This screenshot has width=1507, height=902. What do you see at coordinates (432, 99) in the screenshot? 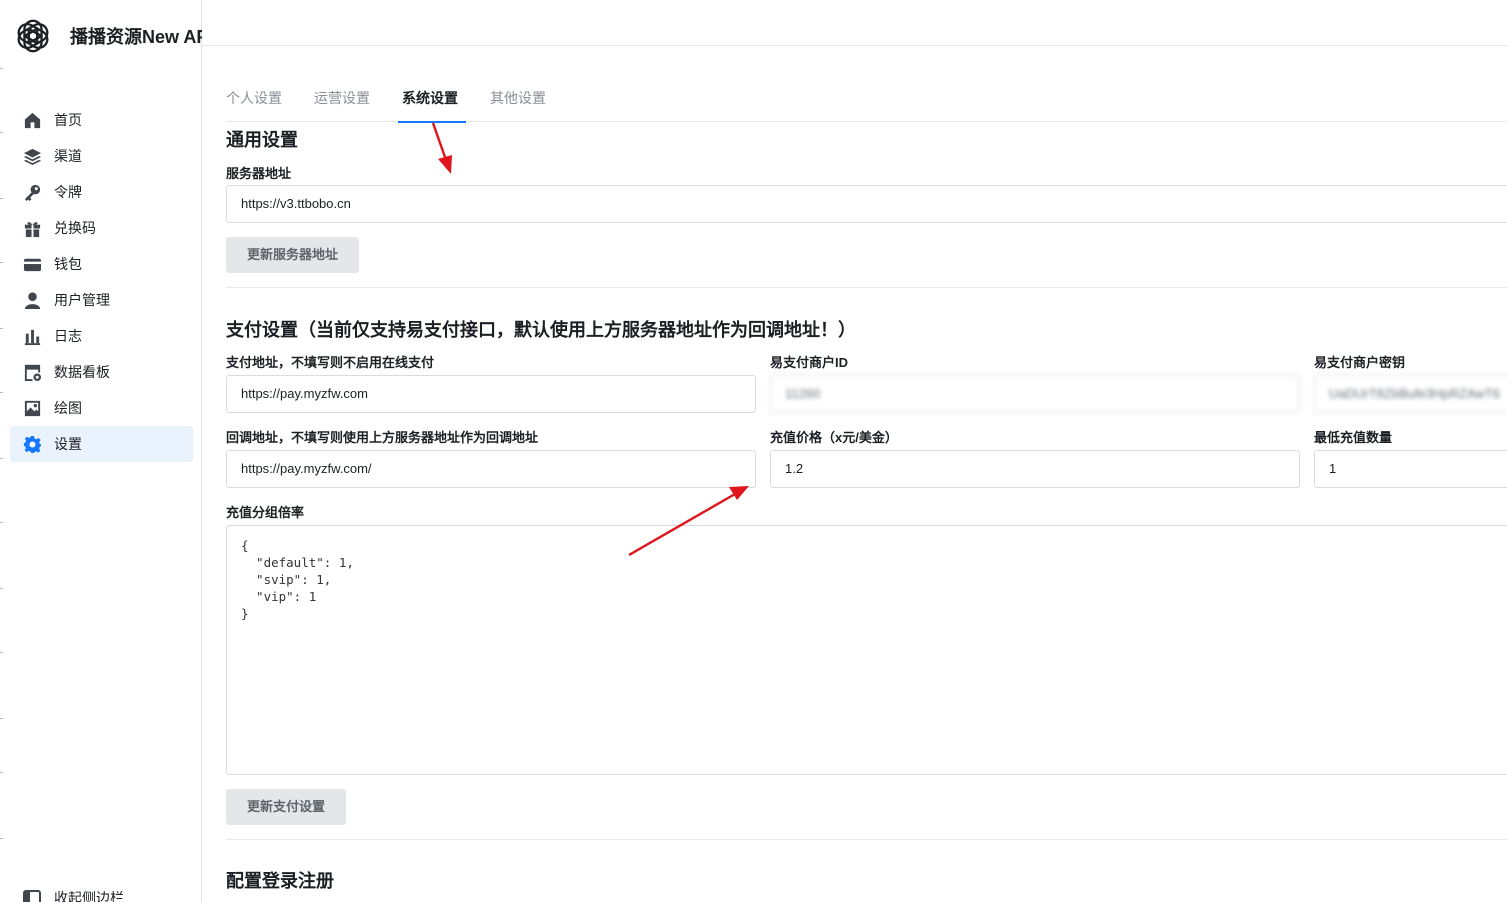
I see `tab-system-settings: 系统设置` at bounding box center [432, 99].